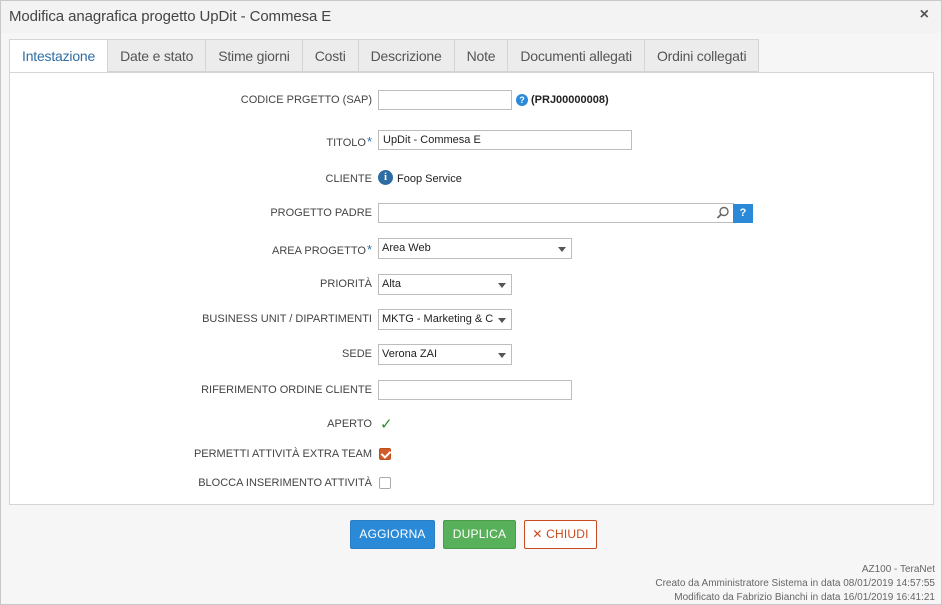 This screenshot has height=605, width=942. Describe the element at coordinates (445, 100) in the screenshot. I see `codice-input` at that location.